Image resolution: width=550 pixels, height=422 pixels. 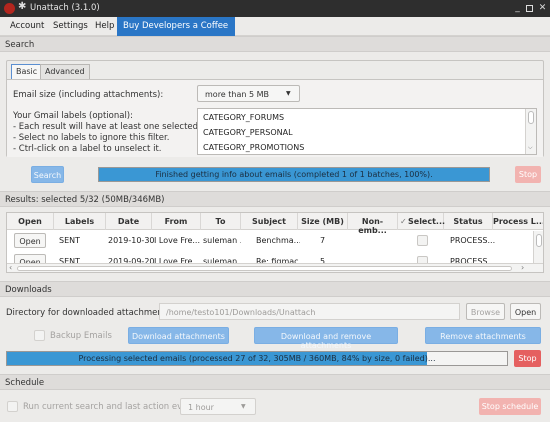 I want to click on browse-button: Browse, so click(x=485, y=311).